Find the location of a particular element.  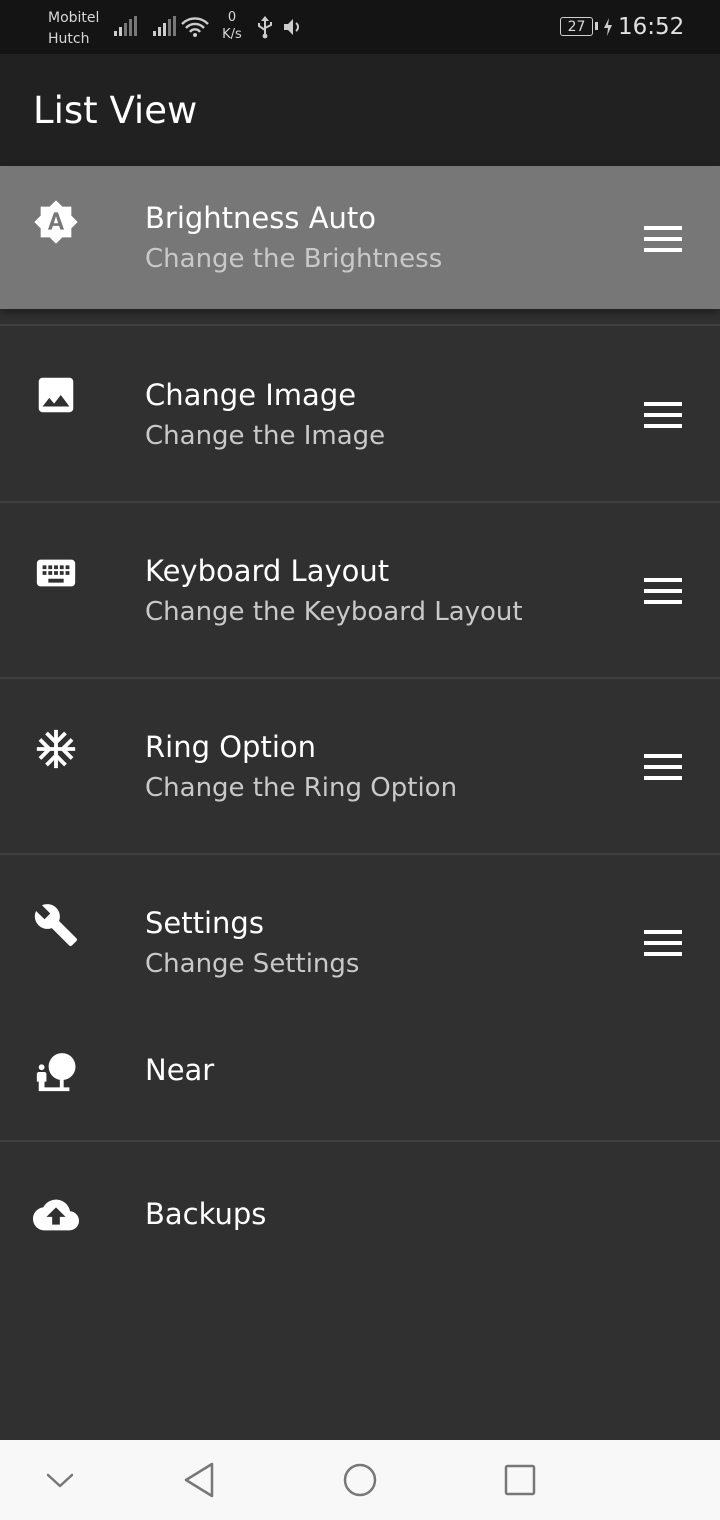

system-navigation-bar is located at coordinates (360, 1480).